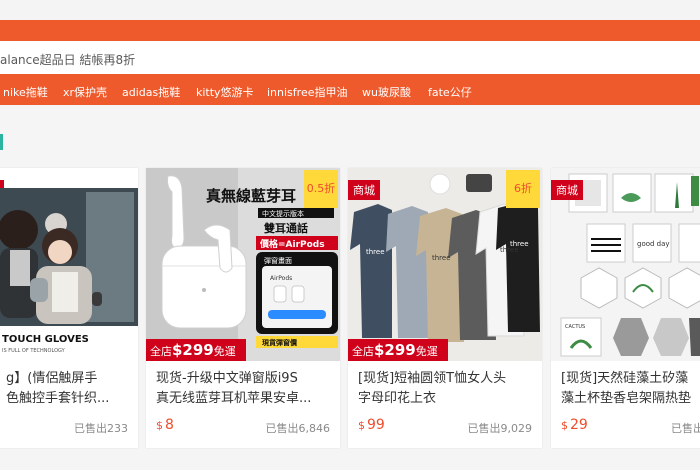  Describe the element at coordinates (500, 428) in the screenshot. I see `product-sold-count: 已售出9,029` at that location.